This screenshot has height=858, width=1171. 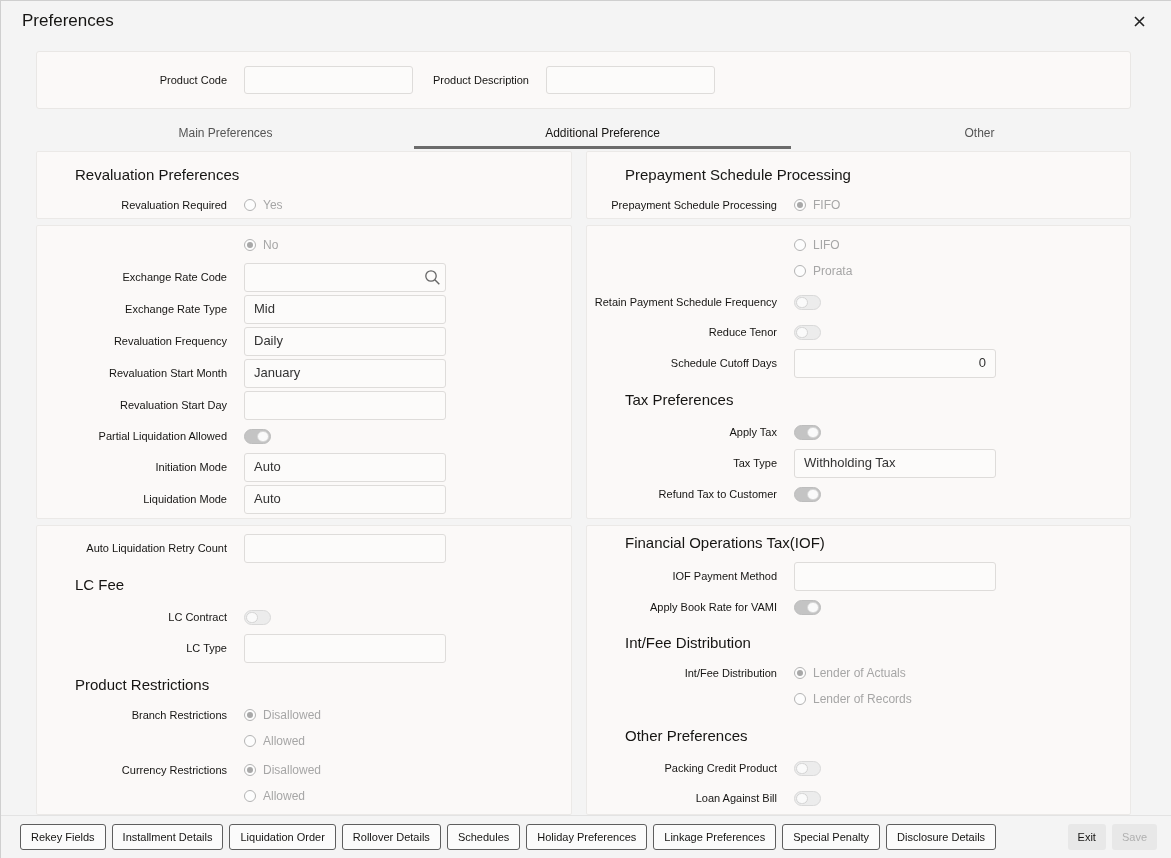 What do you see at coordinates (715, 837) in the screenshot?
I see `action-button: Linkage Preferences` at bounding box center [715, 837].